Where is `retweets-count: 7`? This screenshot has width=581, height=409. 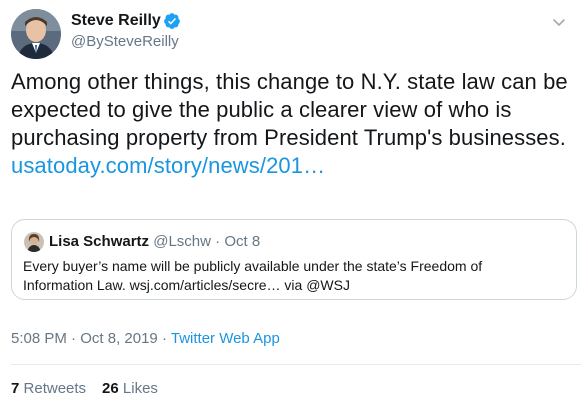 retweets-count: 7 is located at coordinates (15, 388).